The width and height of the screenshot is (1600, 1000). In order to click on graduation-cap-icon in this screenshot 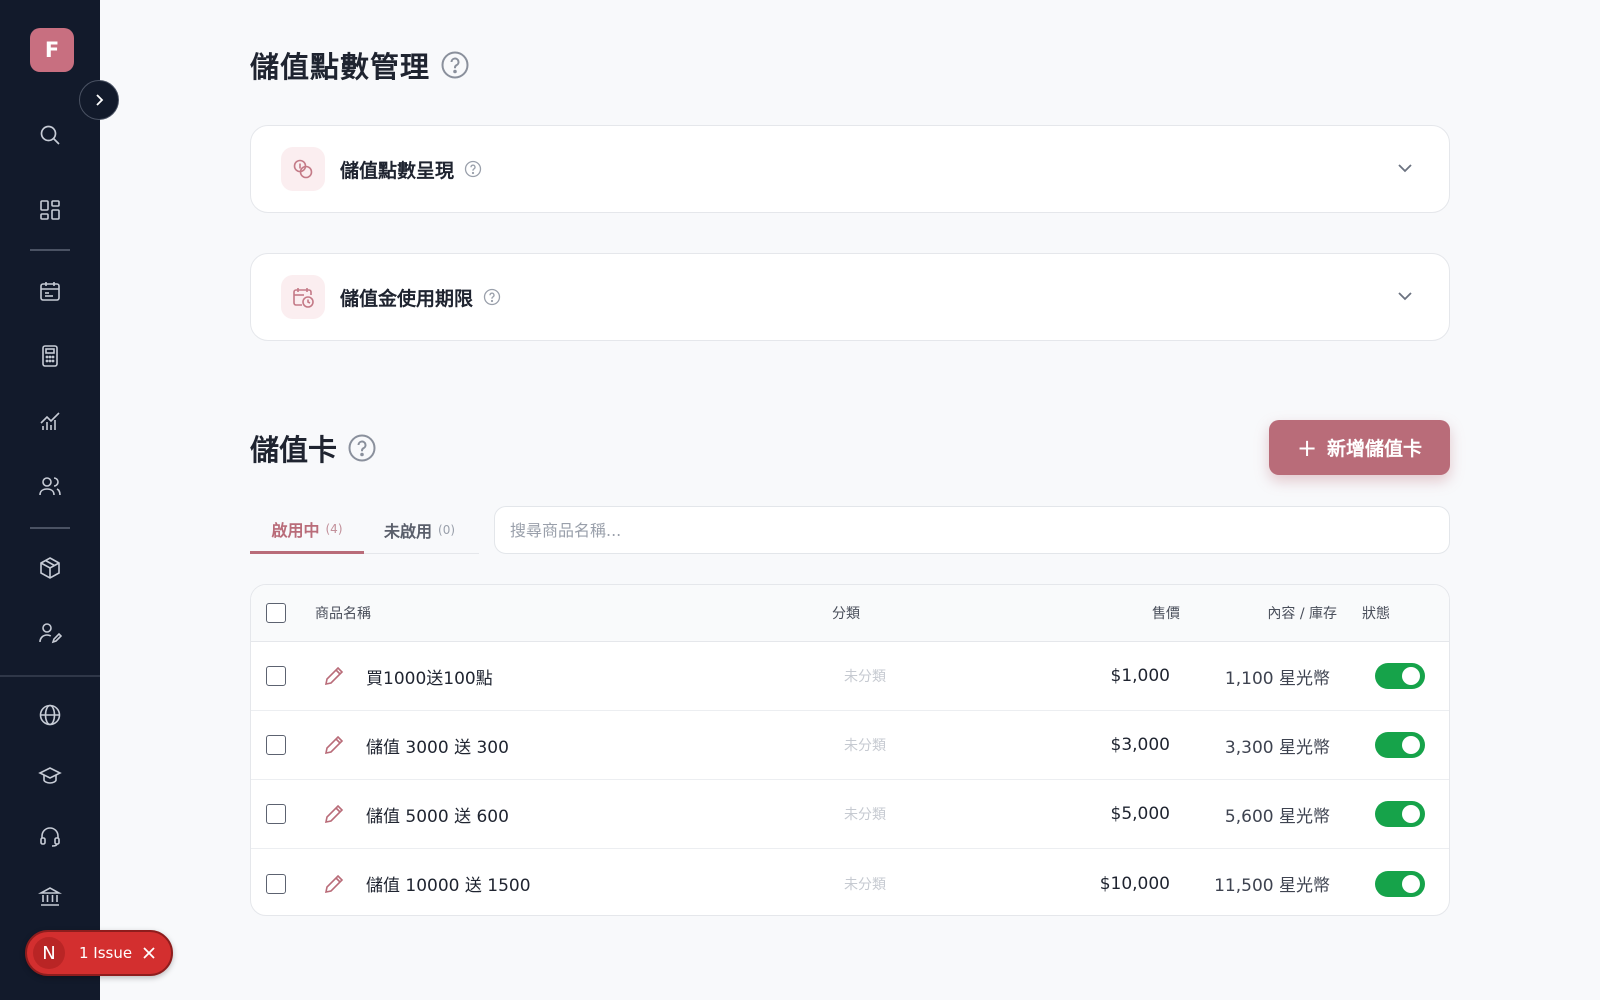, I will do `click(50, 776)`.